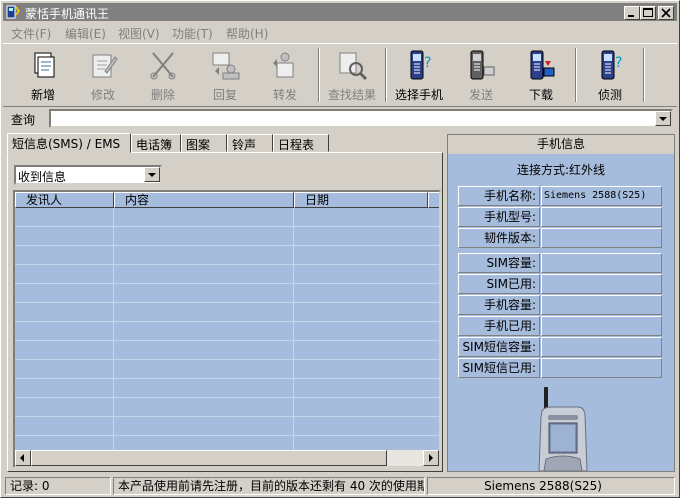  I want to click on query-label: 查询, so click(23, 120).